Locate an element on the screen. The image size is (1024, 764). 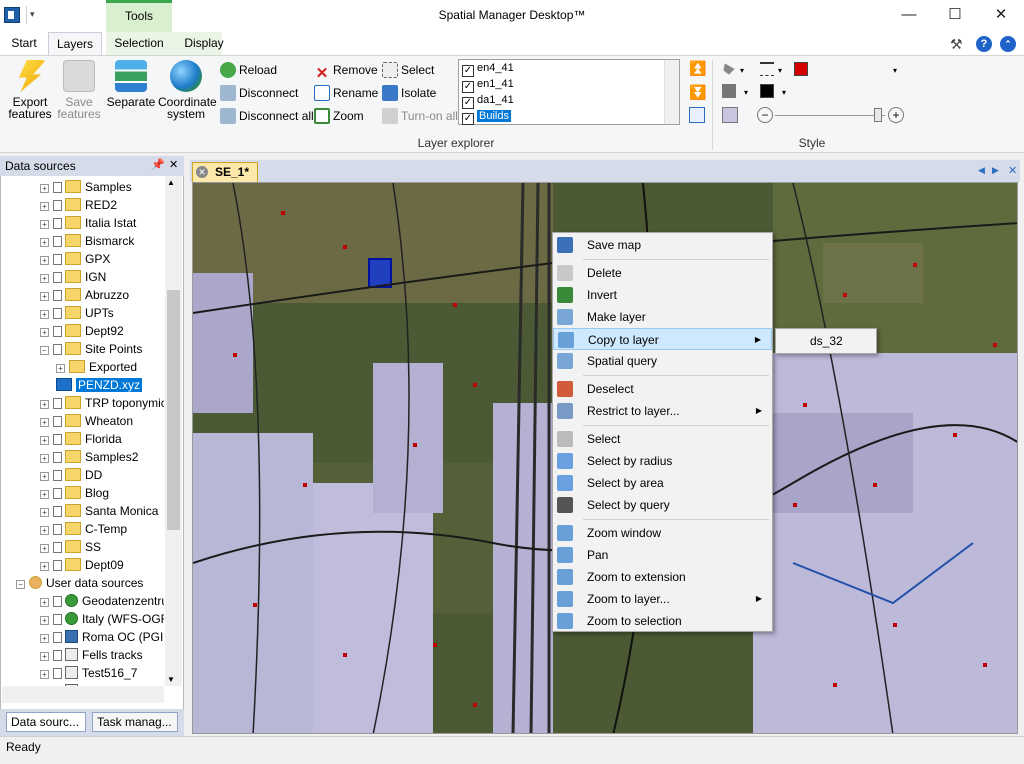
line-color-dropdown-icon: ▾ is located at coordinates (784, 92).